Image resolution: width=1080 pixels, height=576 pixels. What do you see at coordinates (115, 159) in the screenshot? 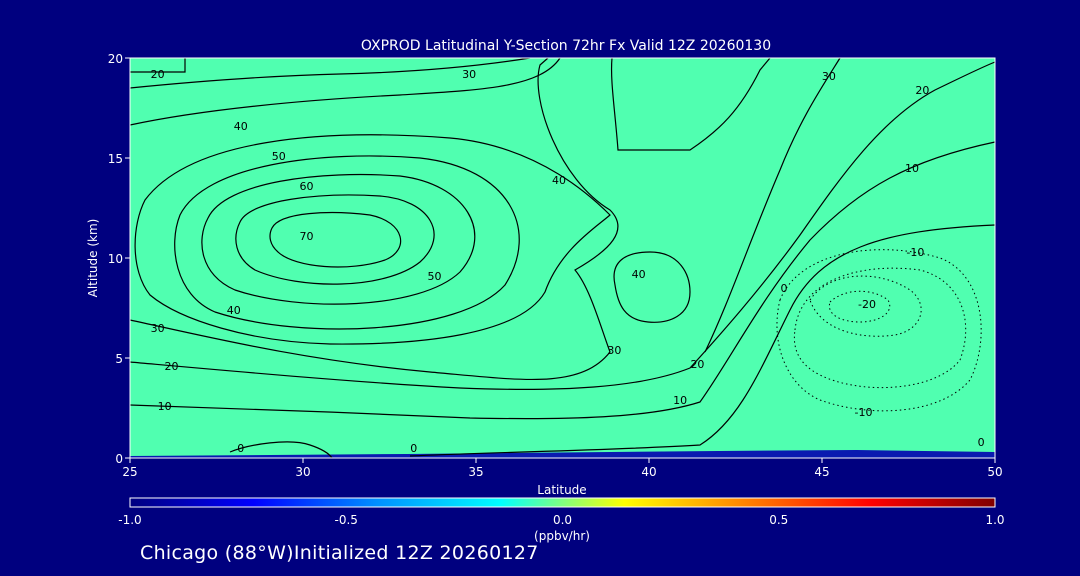
I see `y-tick-label: 15` at bounding box center [115, 159].